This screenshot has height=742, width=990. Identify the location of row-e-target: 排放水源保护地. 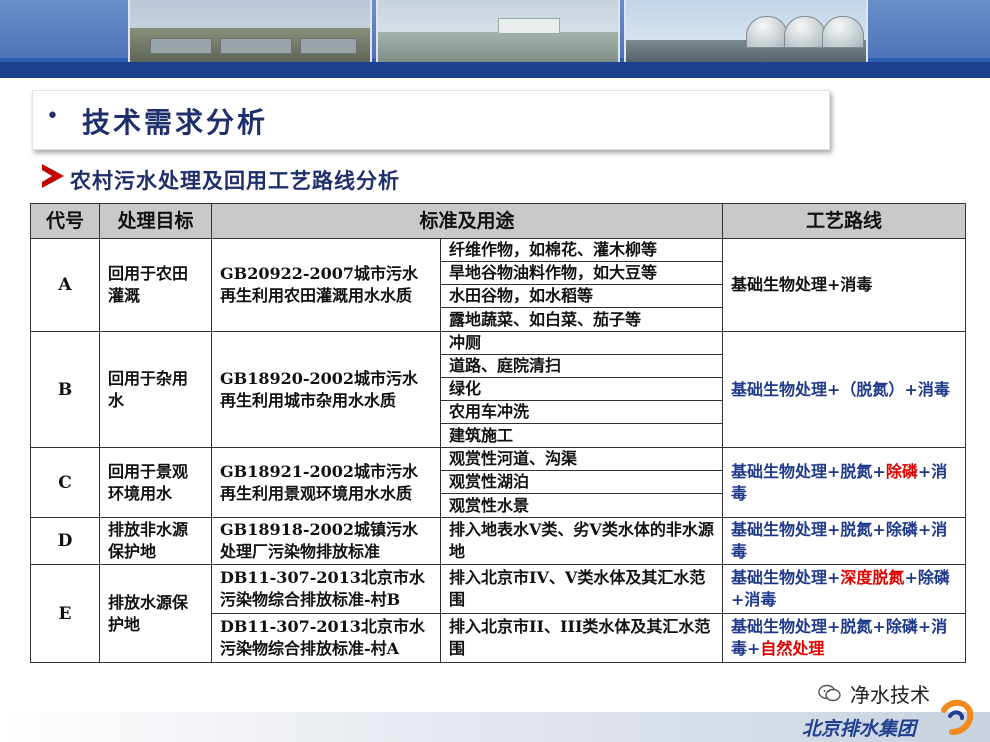
(155, 613).